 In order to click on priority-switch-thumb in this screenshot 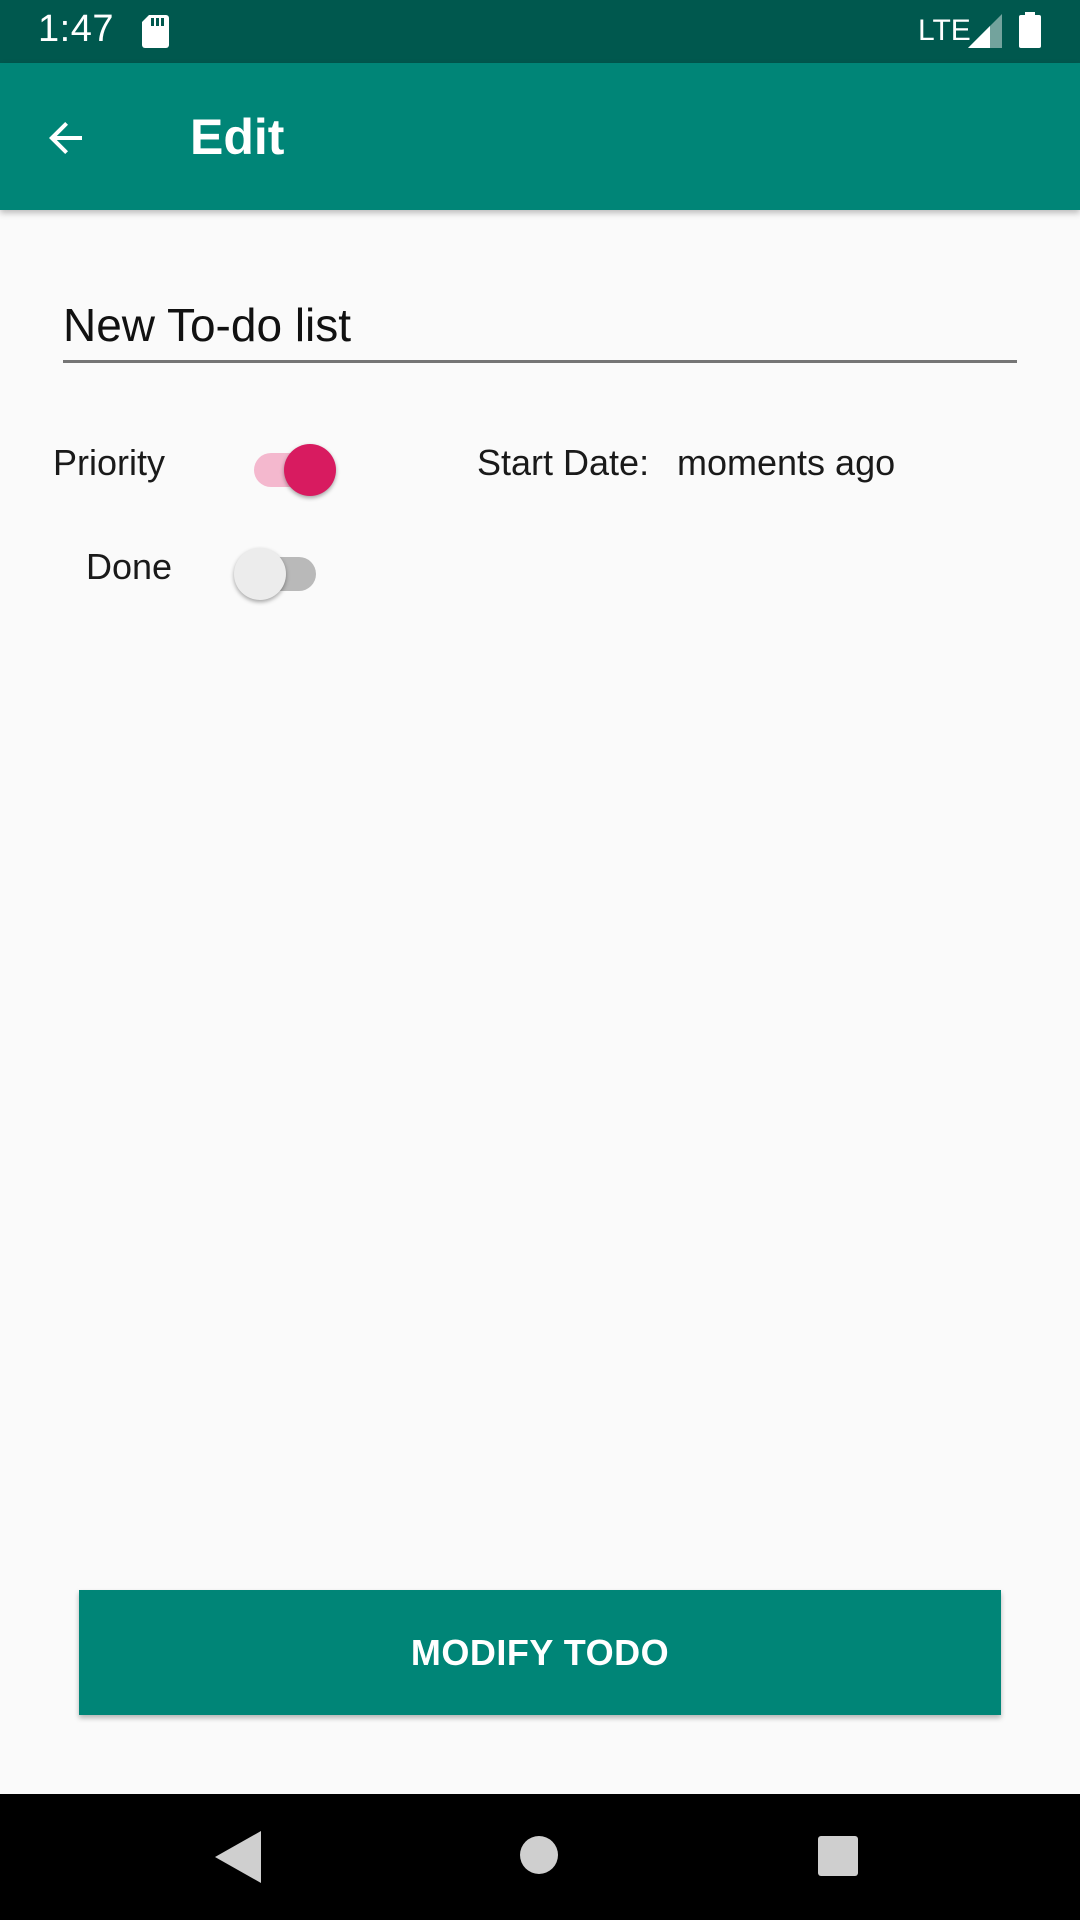, I will do `click(310, 470)`.